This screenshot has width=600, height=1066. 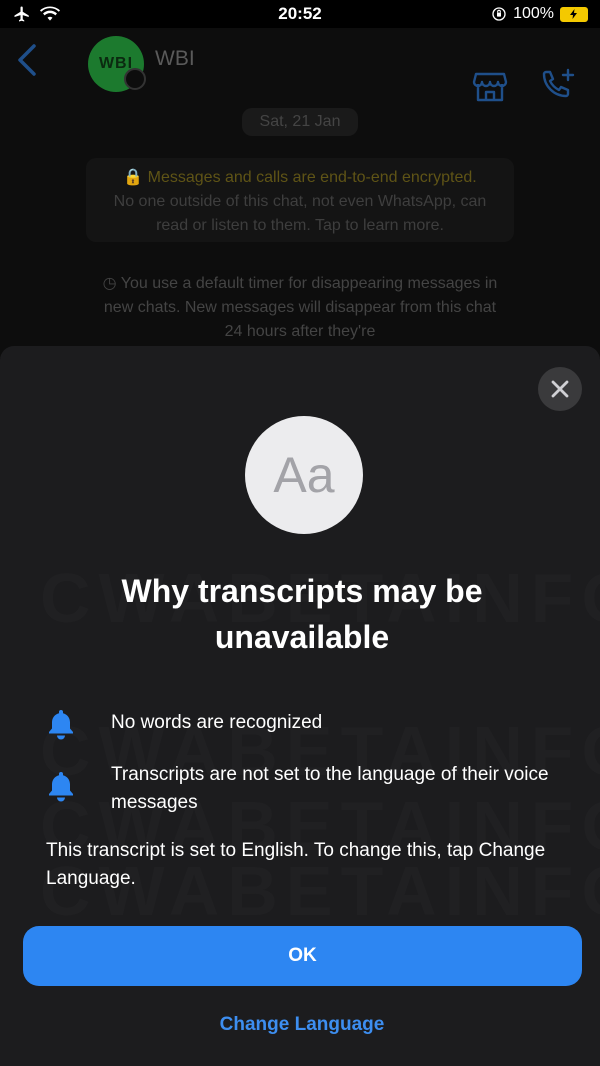 What do you see at coordinates (533, 13) in the screenshot?
I see `battery-percent: 100%` at bounding box center [533, 13].